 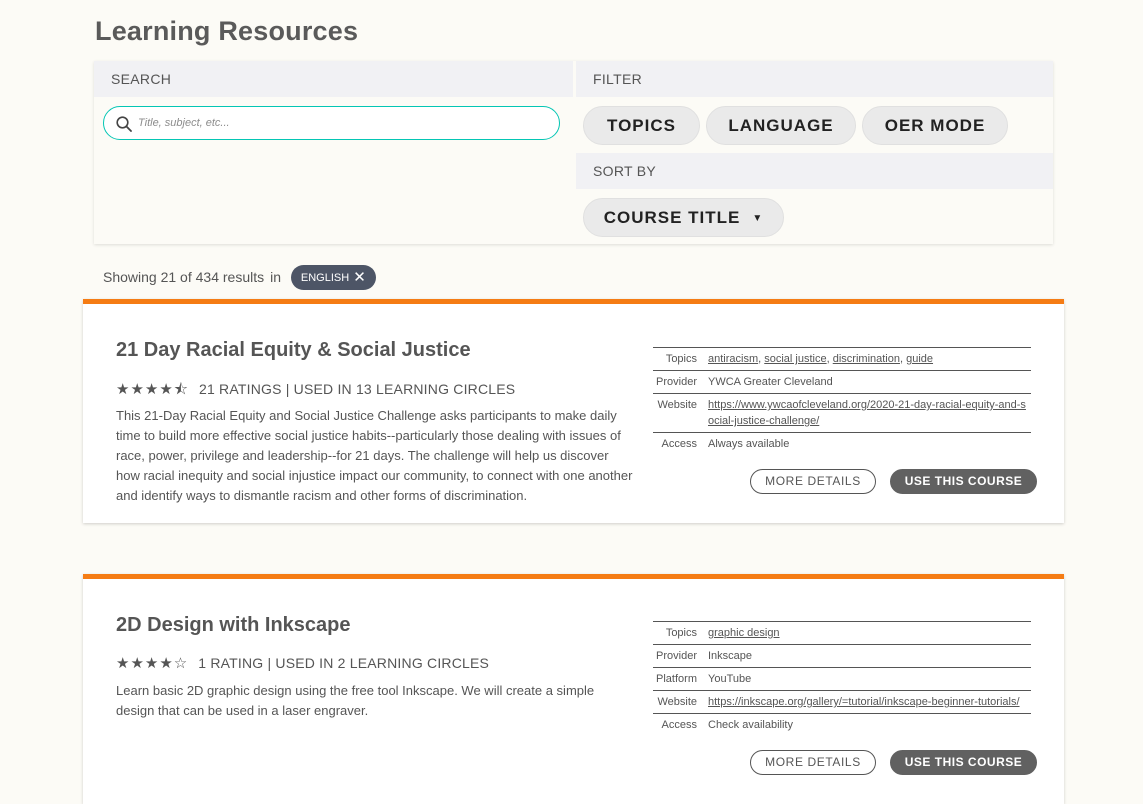 What do you see at coordinates (343, 123) in the screenshot?
I see `search-input` at bounding box center [343, 123].